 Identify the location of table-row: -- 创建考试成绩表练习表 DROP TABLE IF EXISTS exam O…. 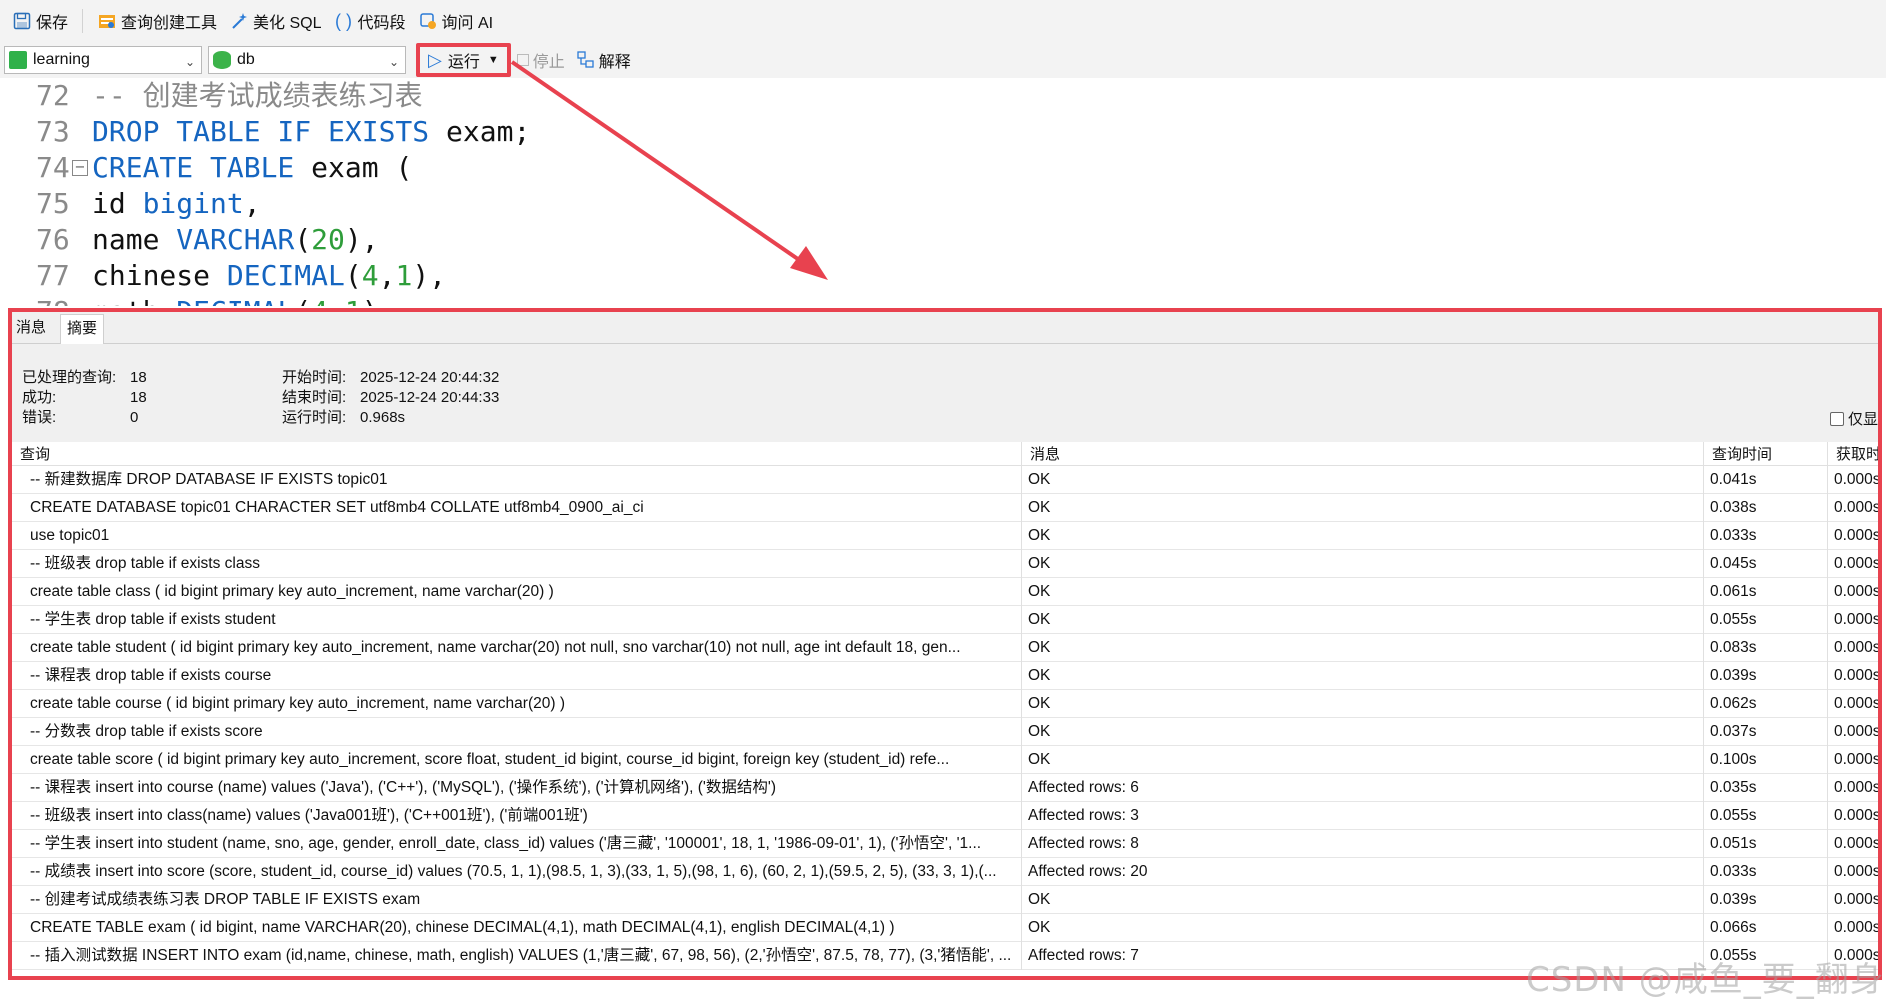
(945, 900).